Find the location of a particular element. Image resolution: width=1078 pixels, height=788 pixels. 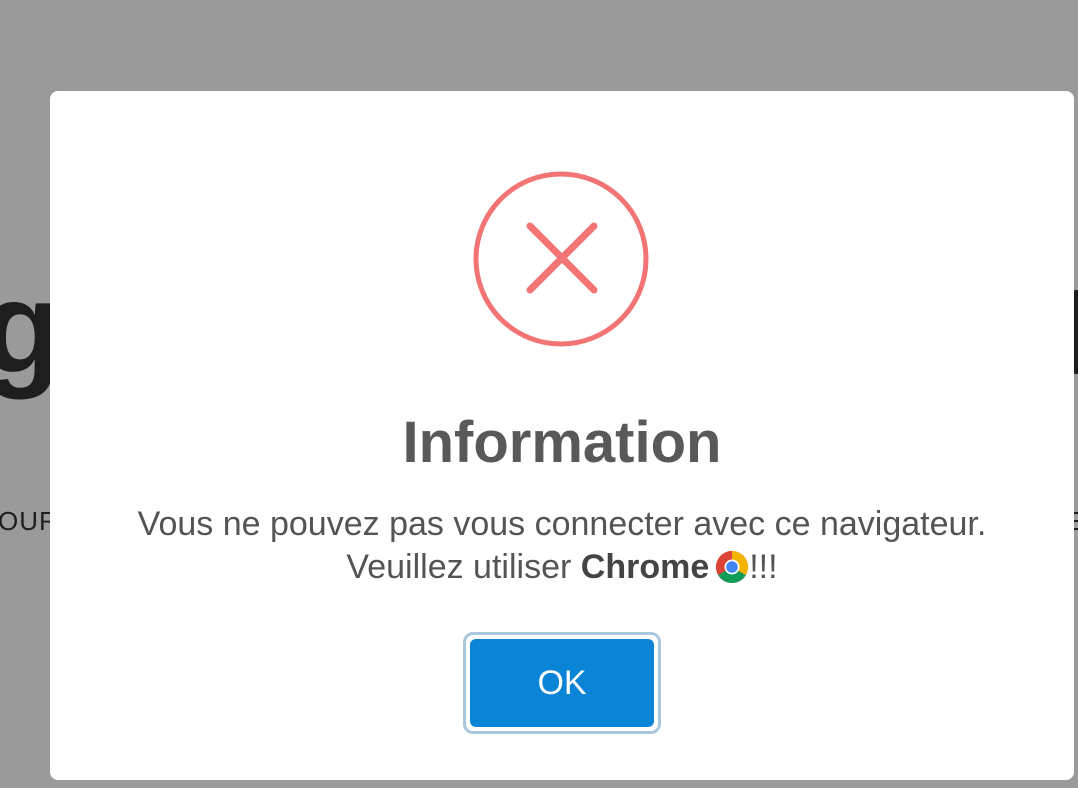

dialog-title: Information is located at coordinates (562, 442).